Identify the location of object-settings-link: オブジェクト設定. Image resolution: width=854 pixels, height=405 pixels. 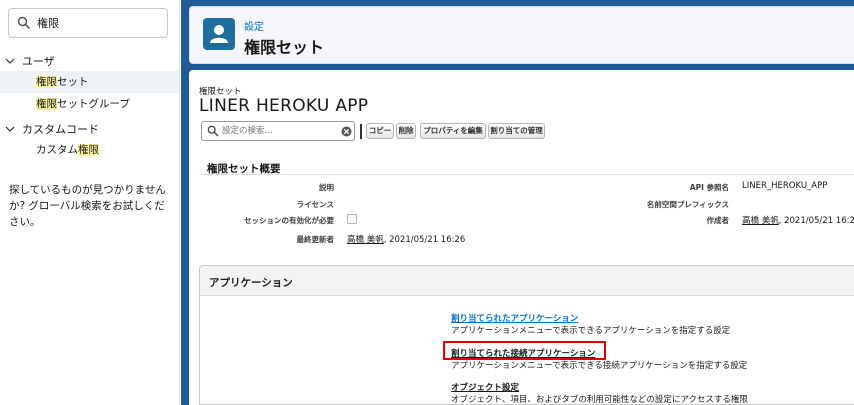
(485, 387).